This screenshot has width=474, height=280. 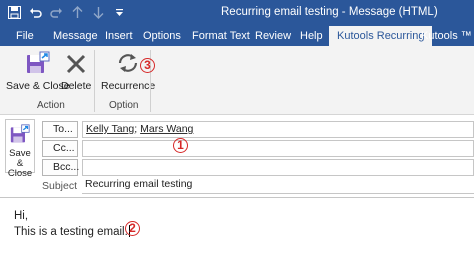 I want to click on header-divider, so click(x=237, y=197).